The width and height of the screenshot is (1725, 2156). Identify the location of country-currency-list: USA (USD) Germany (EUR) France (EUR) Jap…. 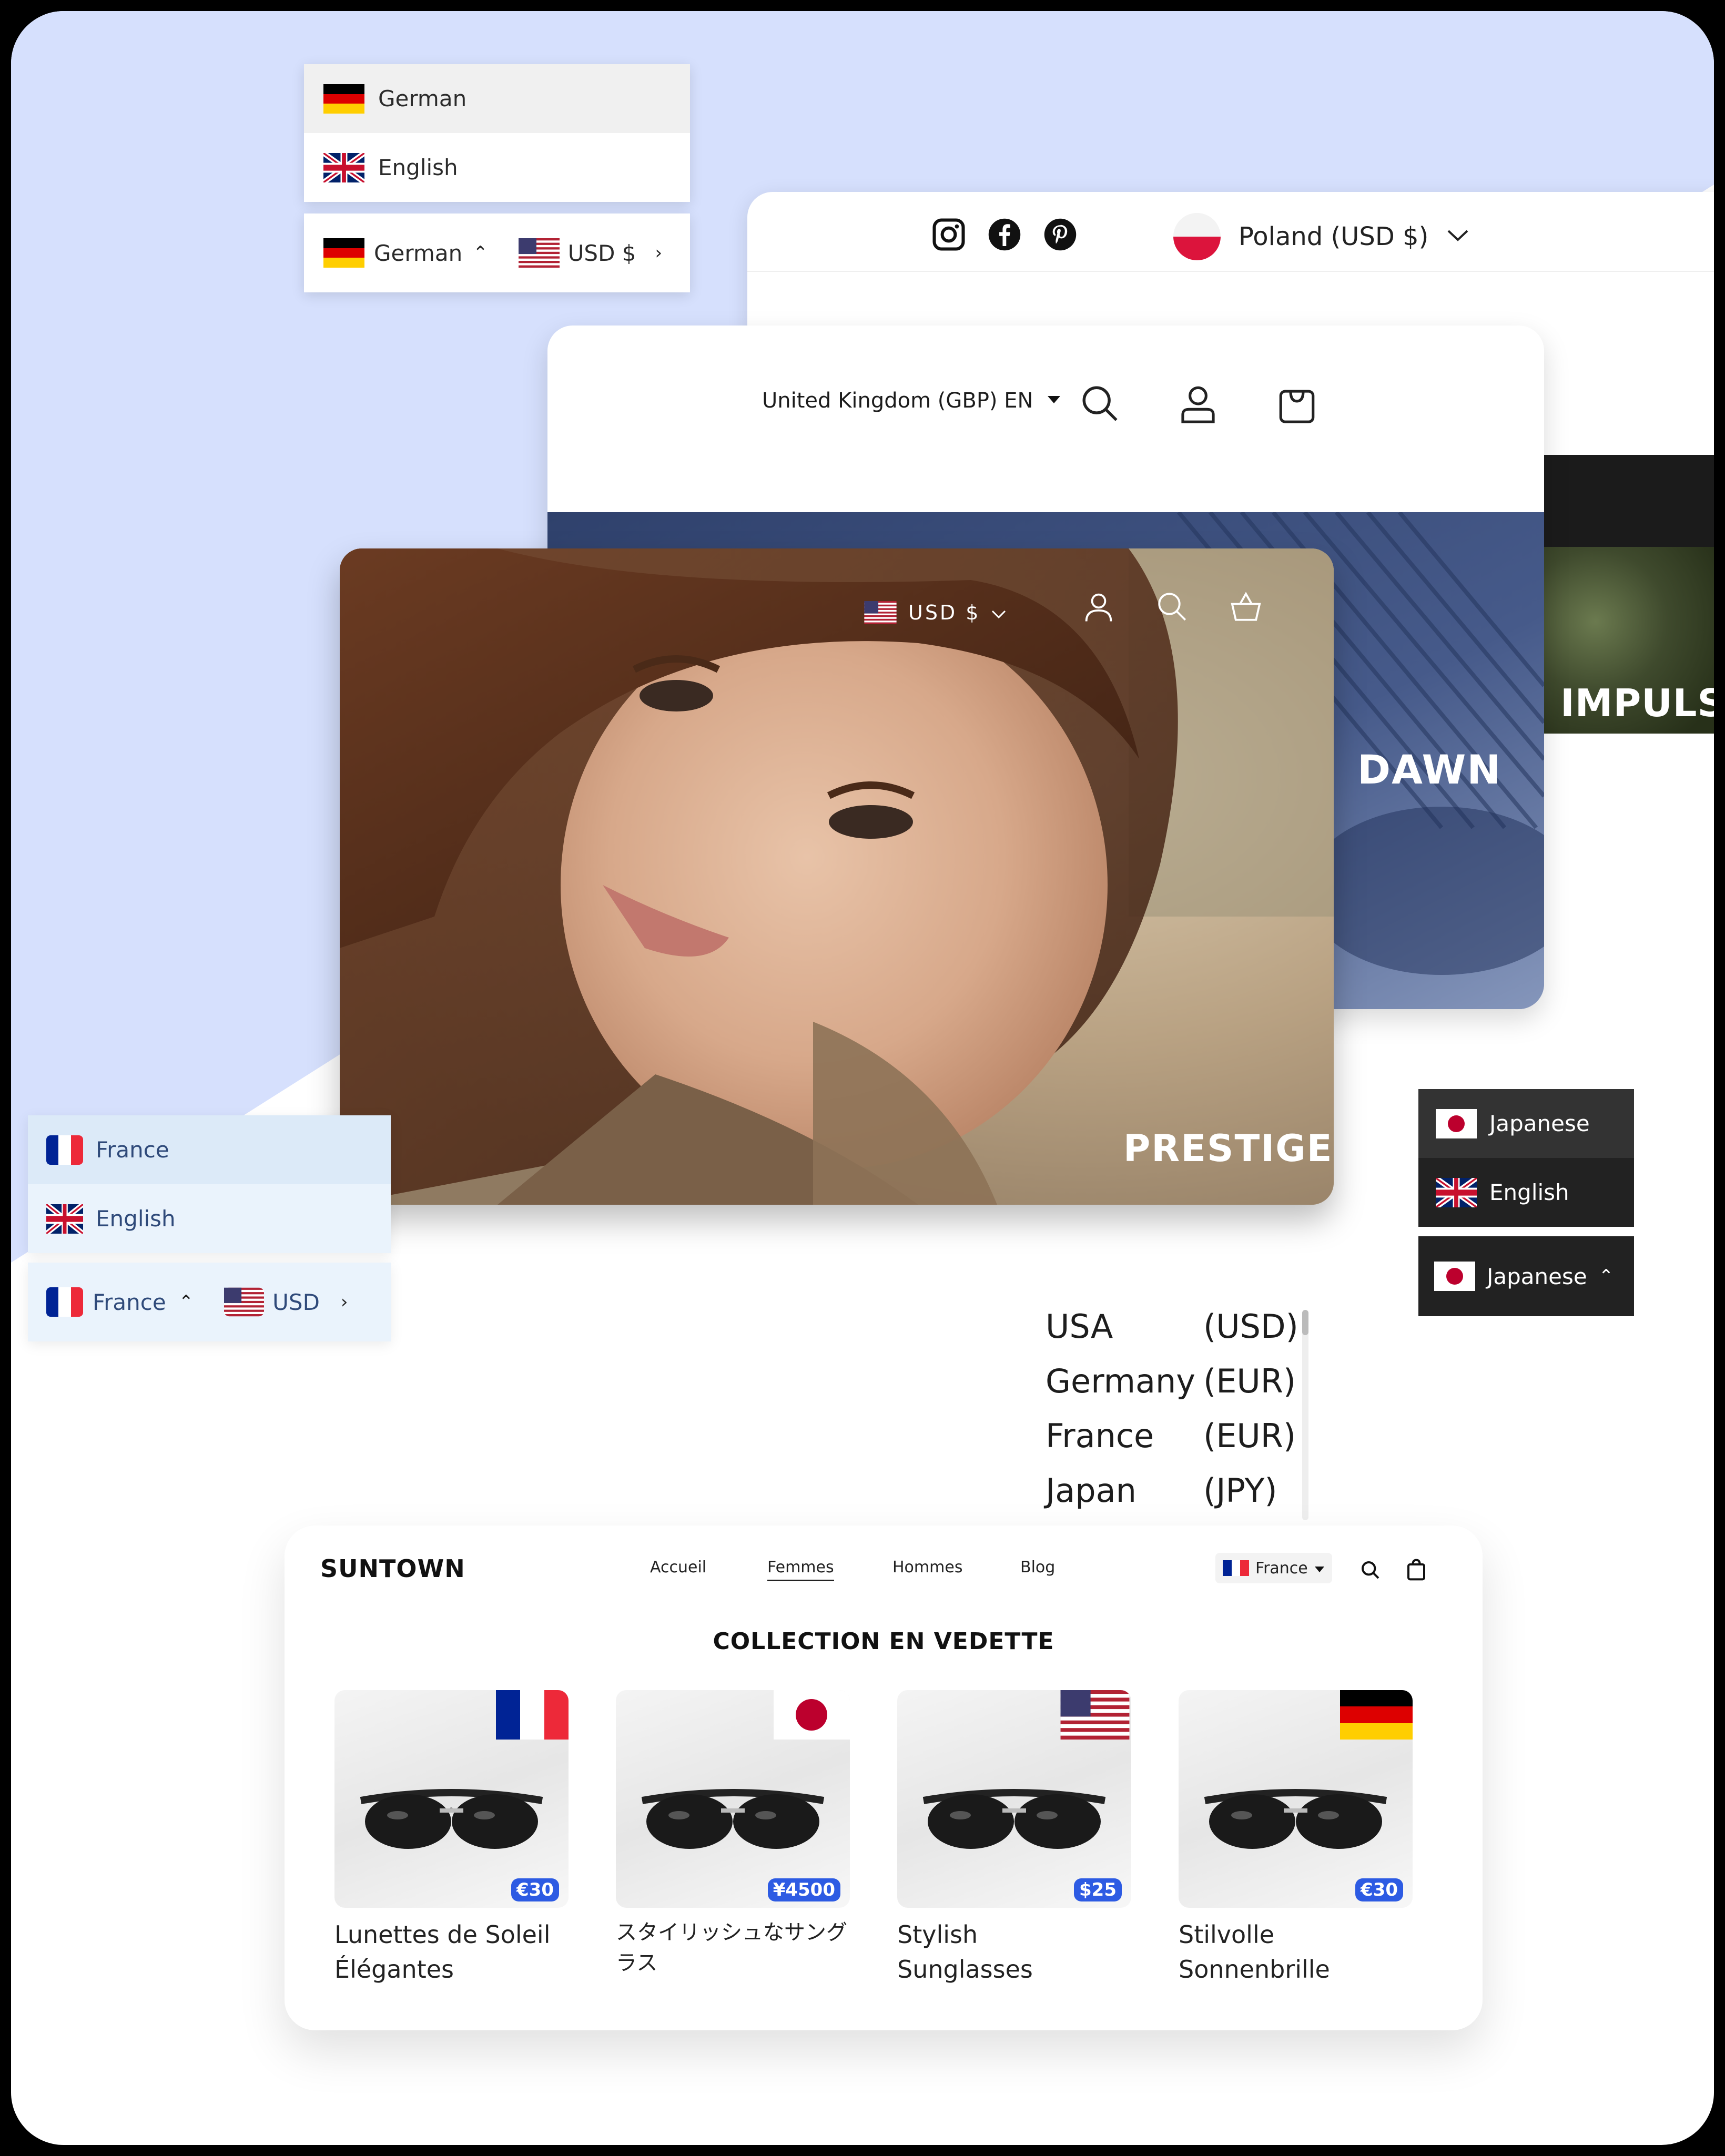
(1167, 1417).